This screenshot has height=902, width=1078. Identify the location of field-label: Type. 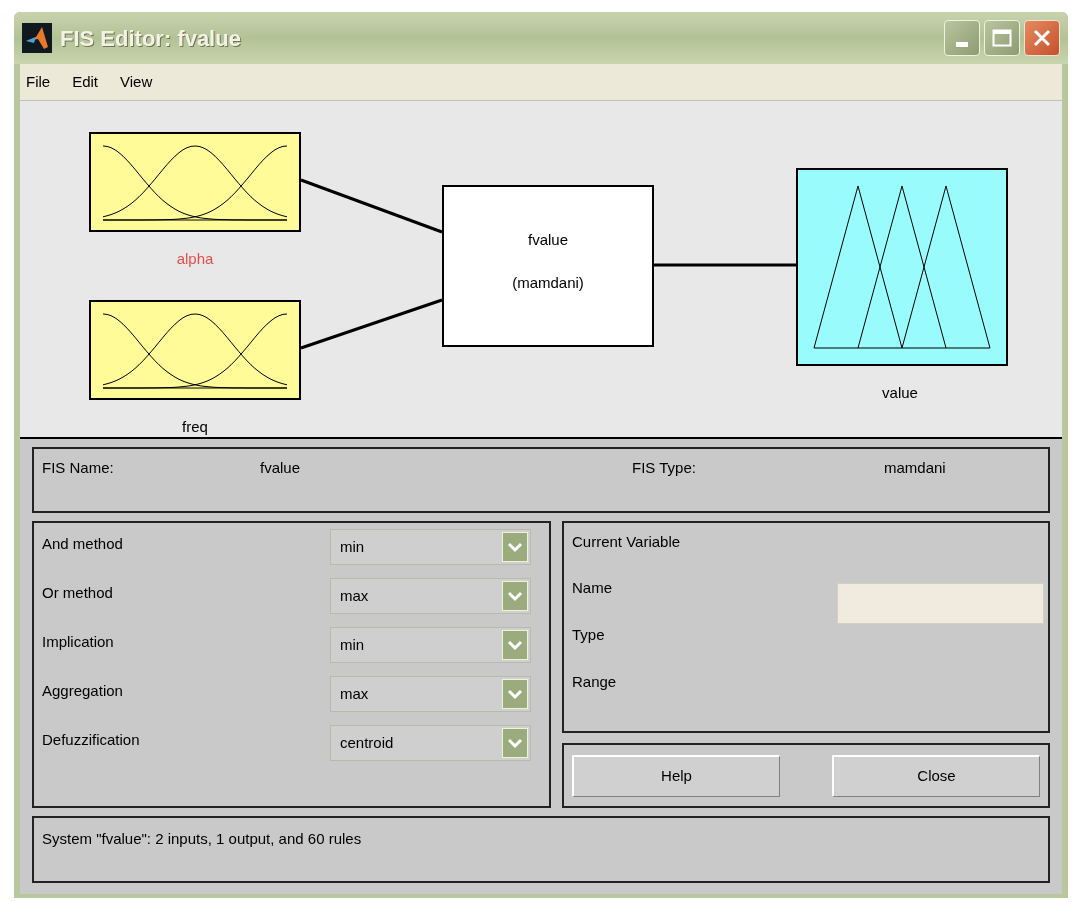
(589, 634).